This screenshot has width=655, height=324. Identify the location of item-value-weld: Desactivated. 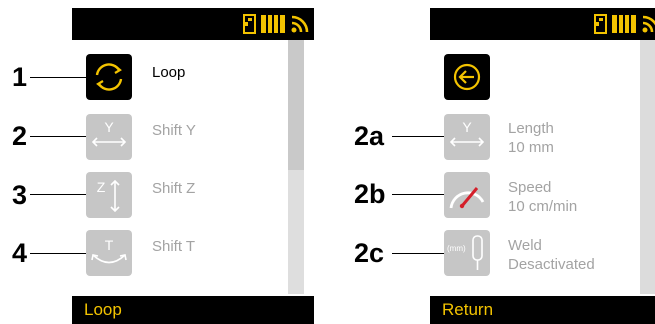
(551, 264).